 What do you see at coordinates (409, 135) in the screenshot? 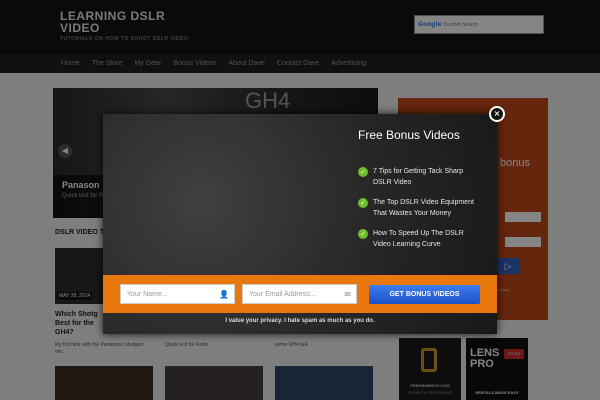
I see `modal-title: Free Bonus Videos` at bounding box center [409, 135].